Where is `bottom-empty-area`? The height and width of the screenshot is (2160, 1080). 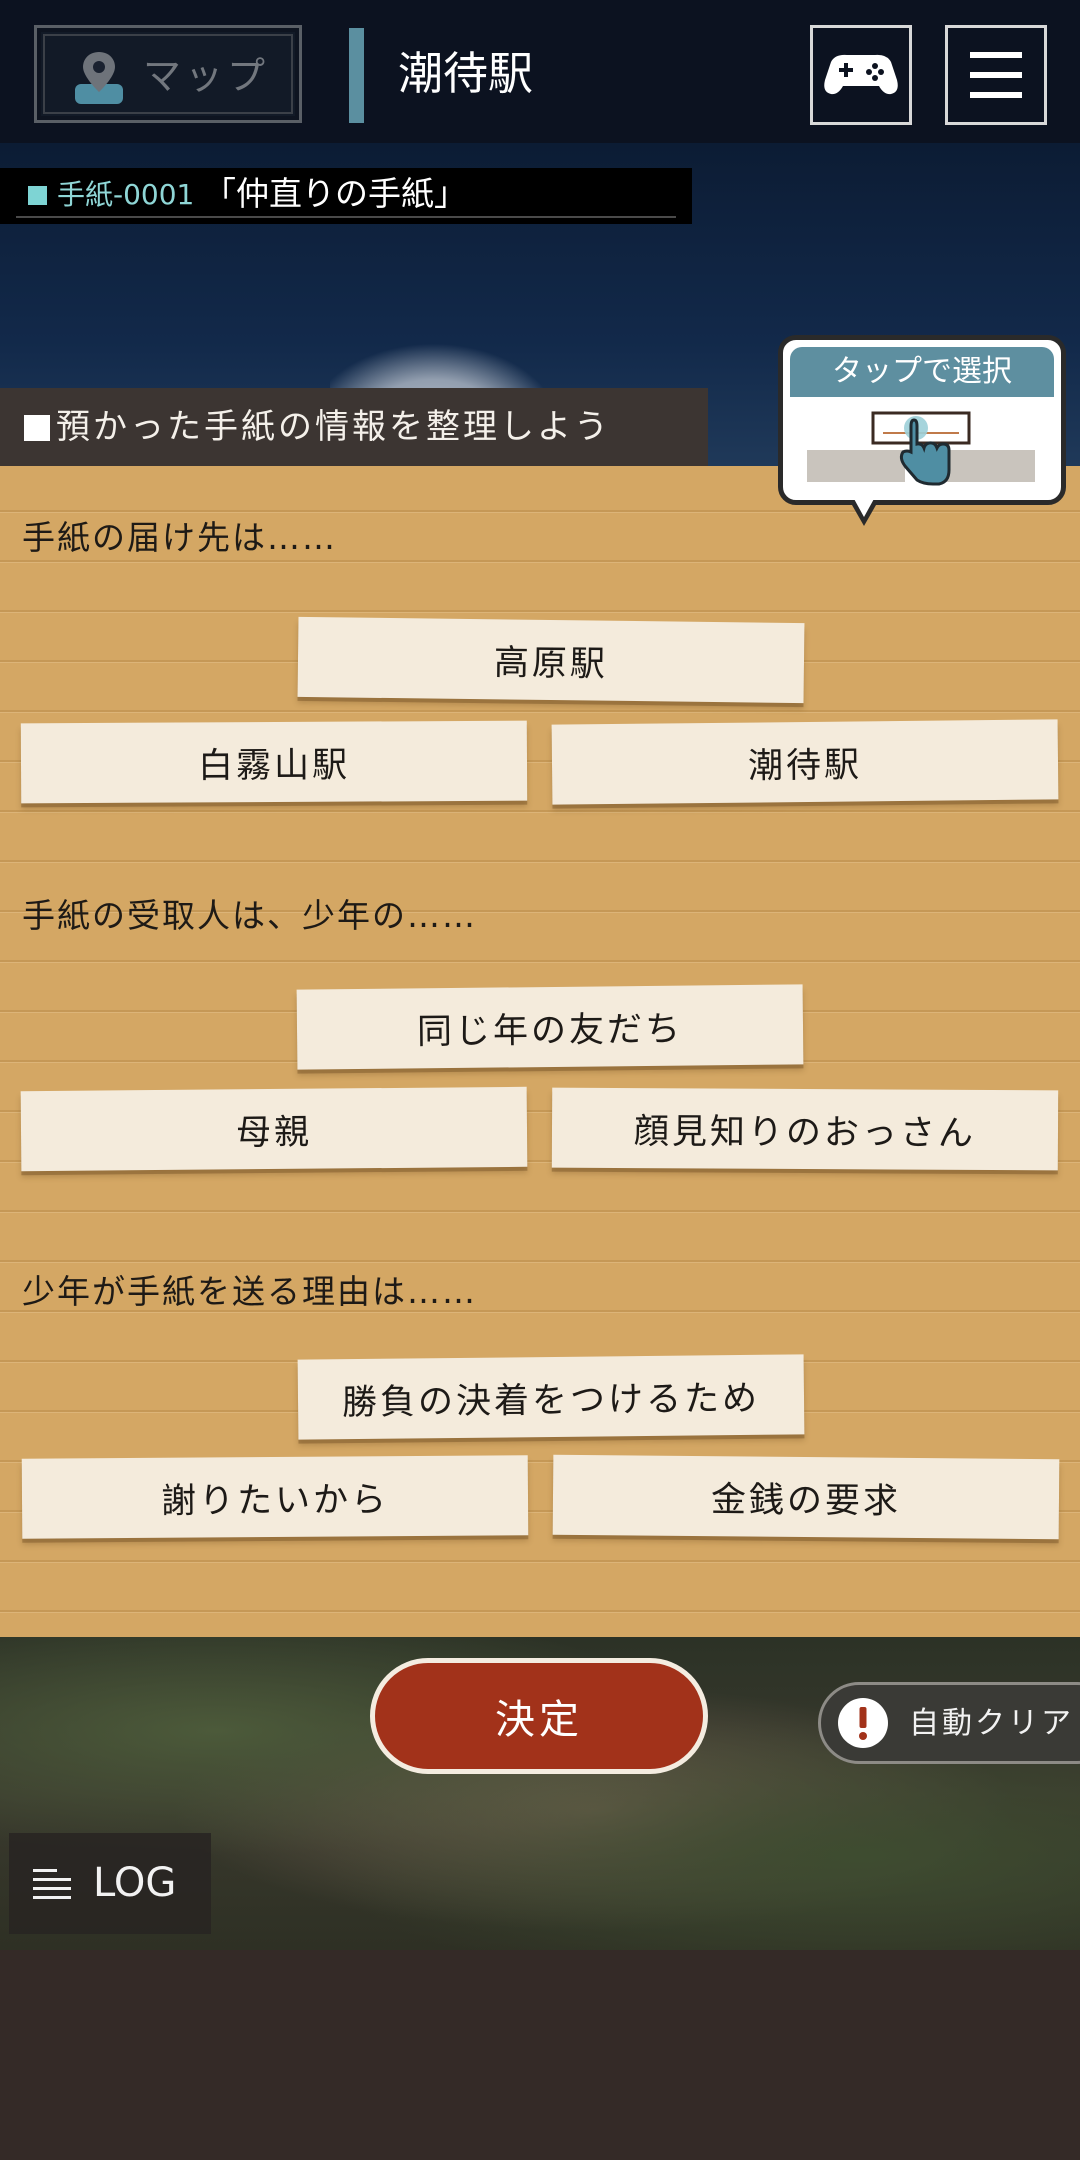 bottom-empty-area is located at coordinates (540, 2055).